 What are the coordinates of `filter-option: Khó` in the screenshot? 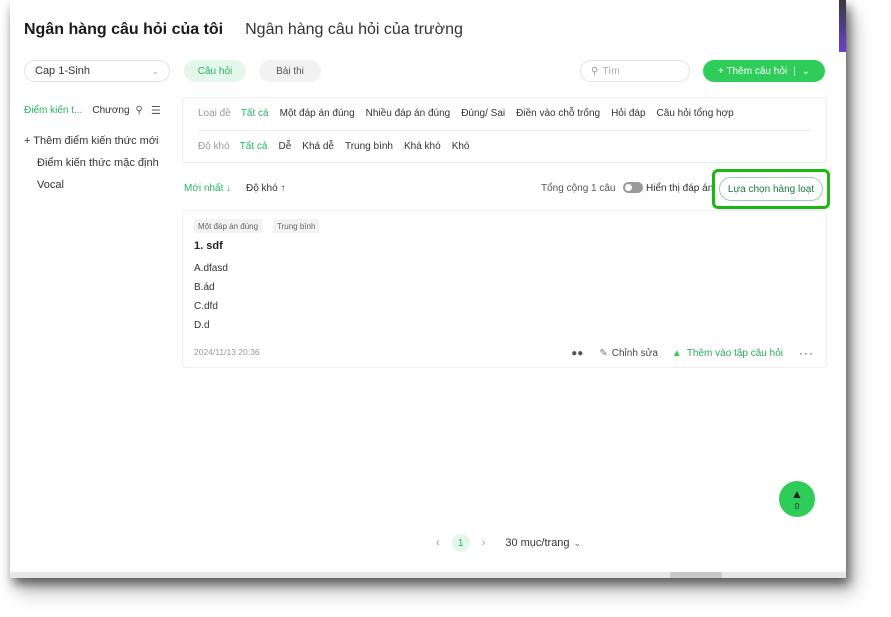 It's located at (461, 146).